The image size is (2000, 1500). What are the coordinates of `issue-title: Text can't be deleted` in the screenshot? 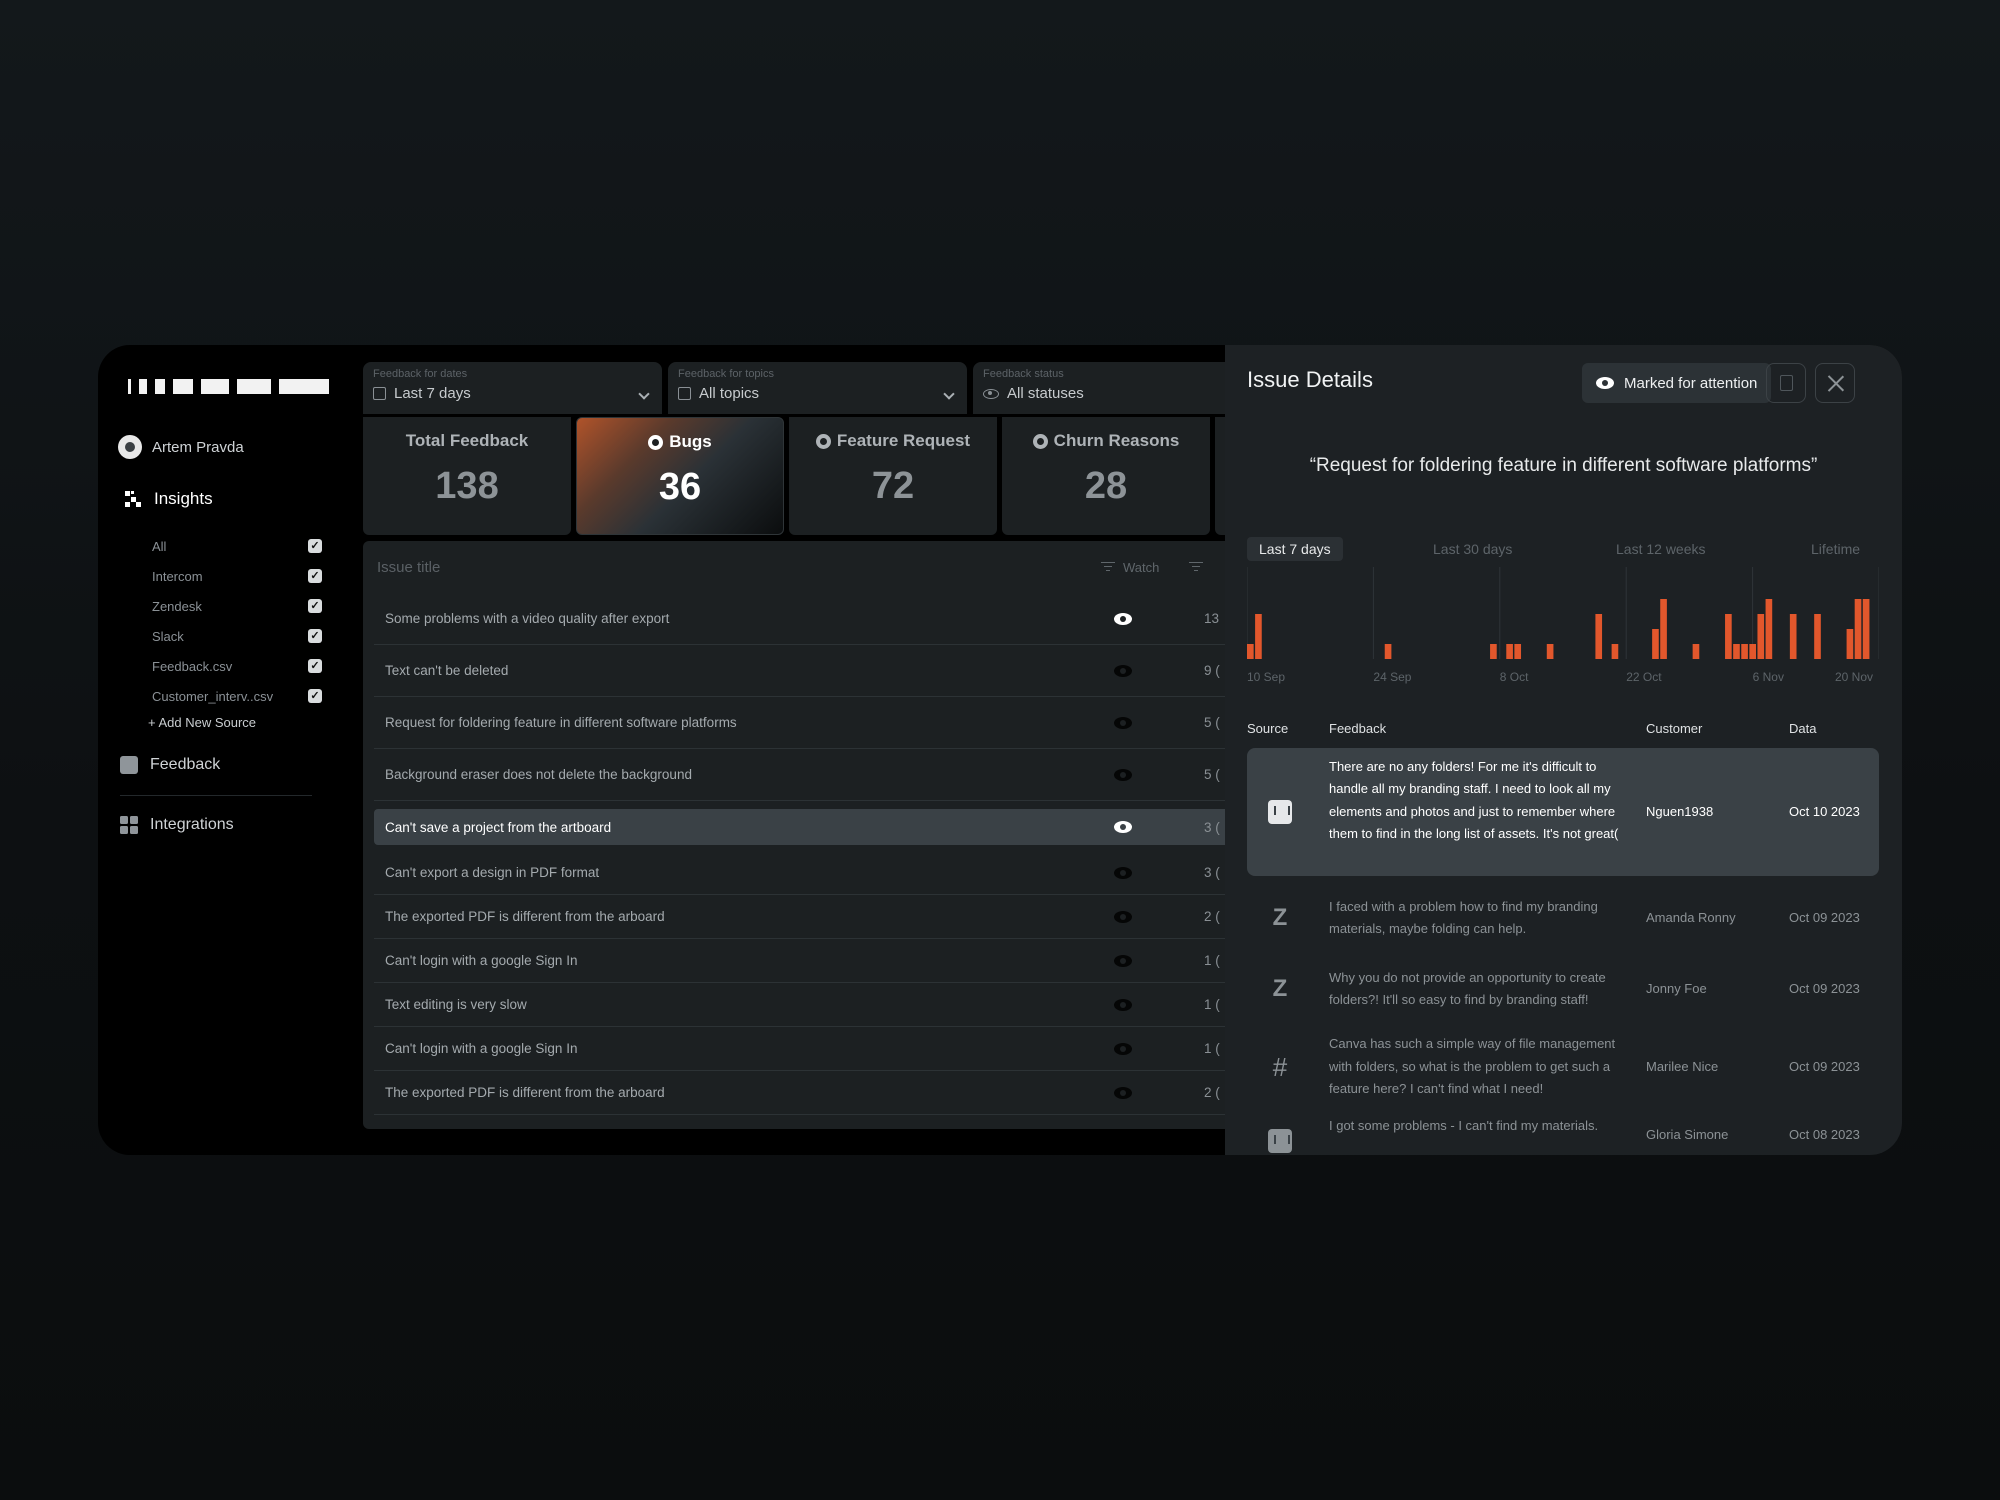 It's located at (447, 670).